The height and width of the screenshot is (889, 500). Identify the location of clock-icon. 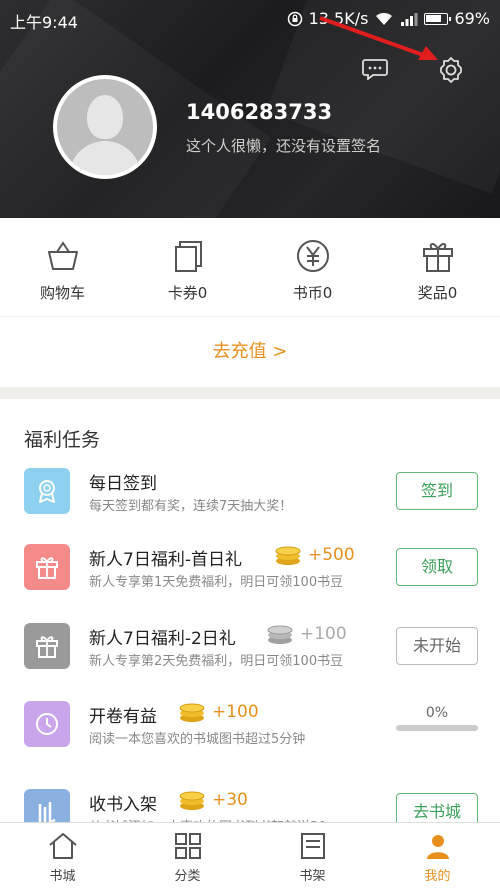
(47, 724).